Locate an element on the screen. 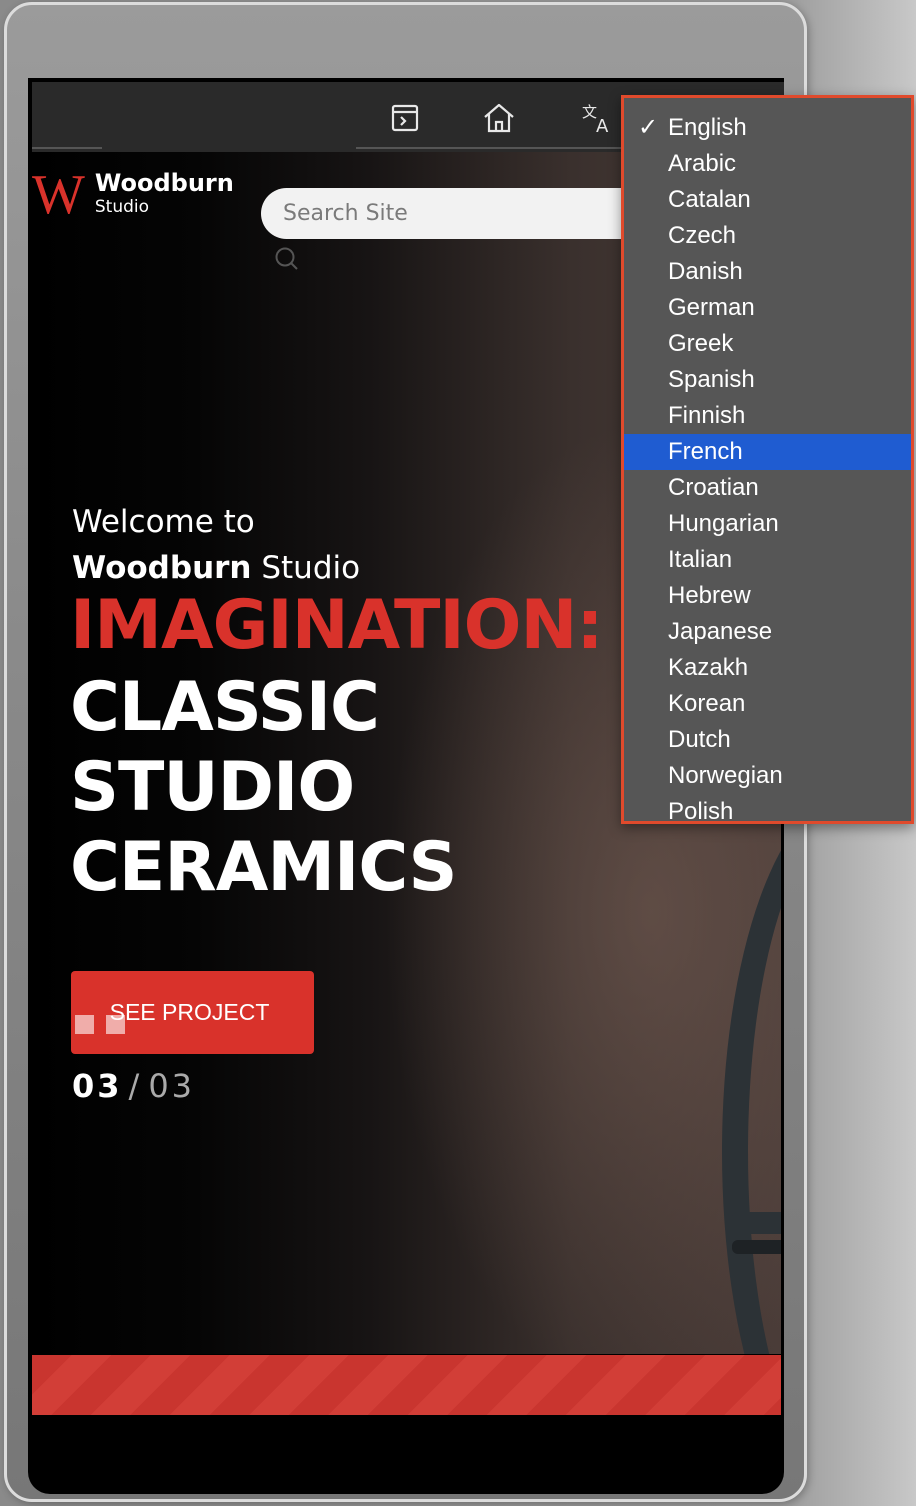 Image resolution: width=916 pixels, height=1506 pixels. language-option-label: Japanese is located at coordinates (720, 631).